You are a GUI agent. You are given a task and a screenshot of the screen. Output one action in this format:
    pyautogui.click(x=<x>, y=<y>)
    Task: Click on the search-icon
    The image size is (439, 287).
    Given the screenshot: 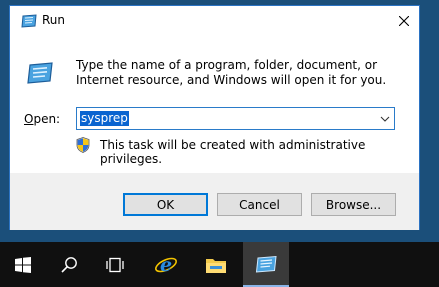 What is the action you would take?
    pyautogui.click(x=69, y=264)
    